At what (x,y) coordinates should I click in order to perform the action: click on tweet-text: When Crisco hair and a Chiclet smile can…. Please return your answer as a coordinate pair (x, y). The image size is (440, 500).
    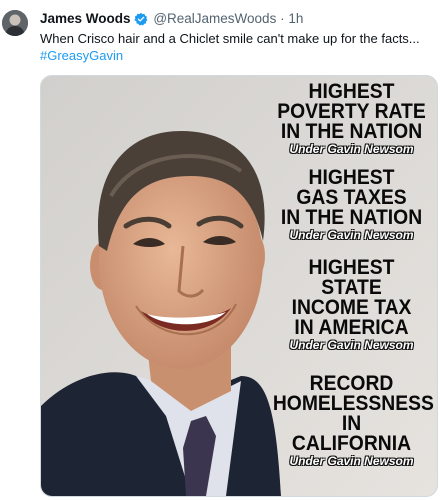
    Looking at the image, I should click on (230, 38).